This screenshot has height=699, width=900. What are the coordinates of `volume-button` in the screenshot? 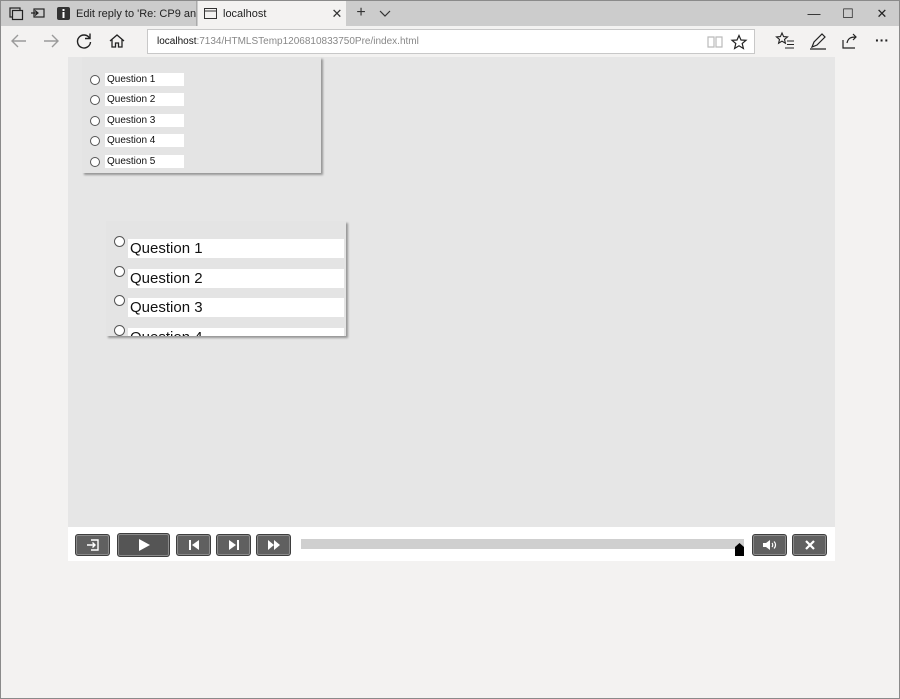 It's located at (769, 545).